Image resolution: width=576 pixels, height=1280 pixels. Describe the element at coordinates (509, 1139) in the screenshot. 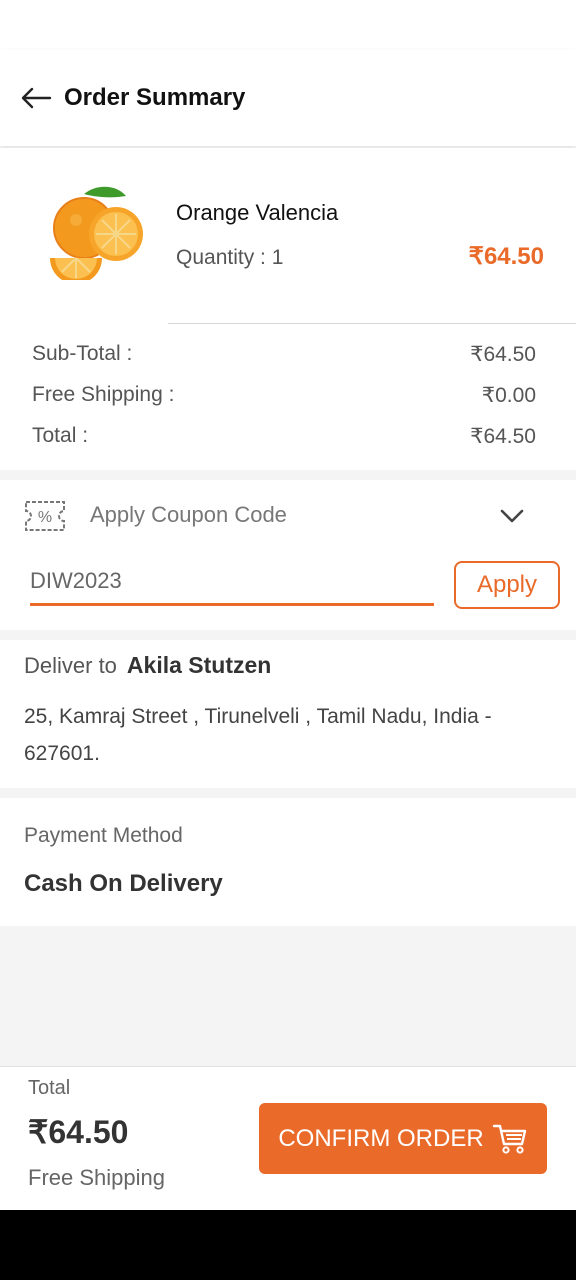

I see `cart-icon` at that location.